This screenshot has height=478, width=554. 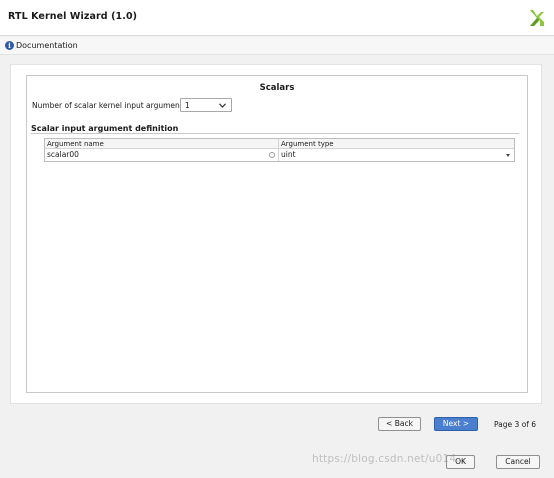 I want to click on argument-type-value: uint, so click(x=288, y=154).